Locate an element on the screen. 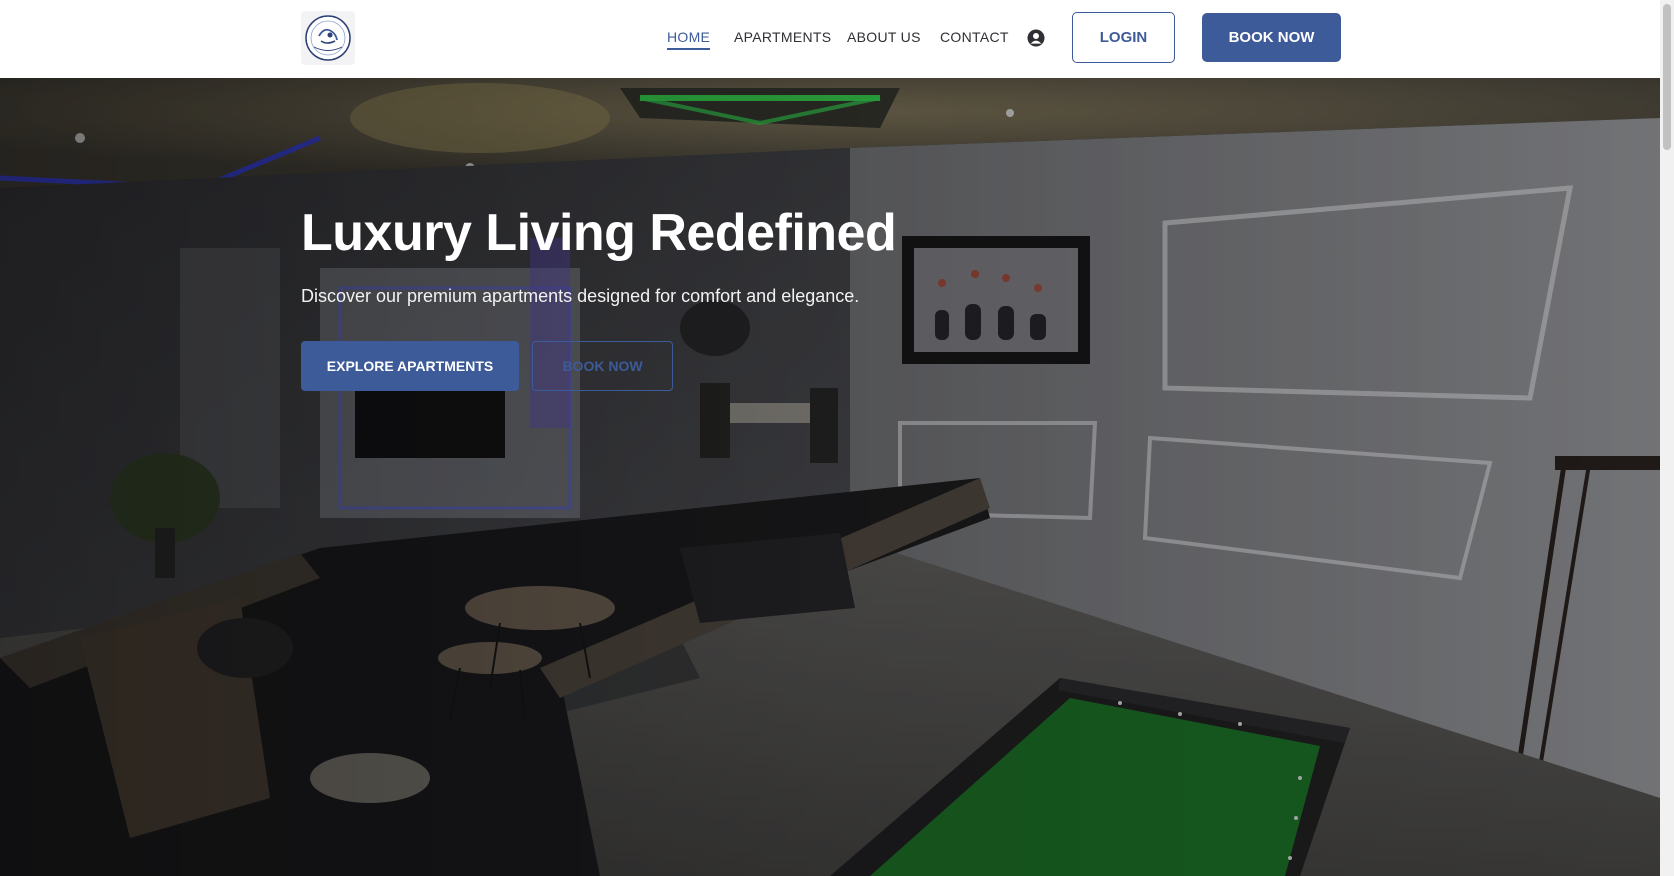  nav-apartments: APARTMENTS is located at coordinates (782, 37).